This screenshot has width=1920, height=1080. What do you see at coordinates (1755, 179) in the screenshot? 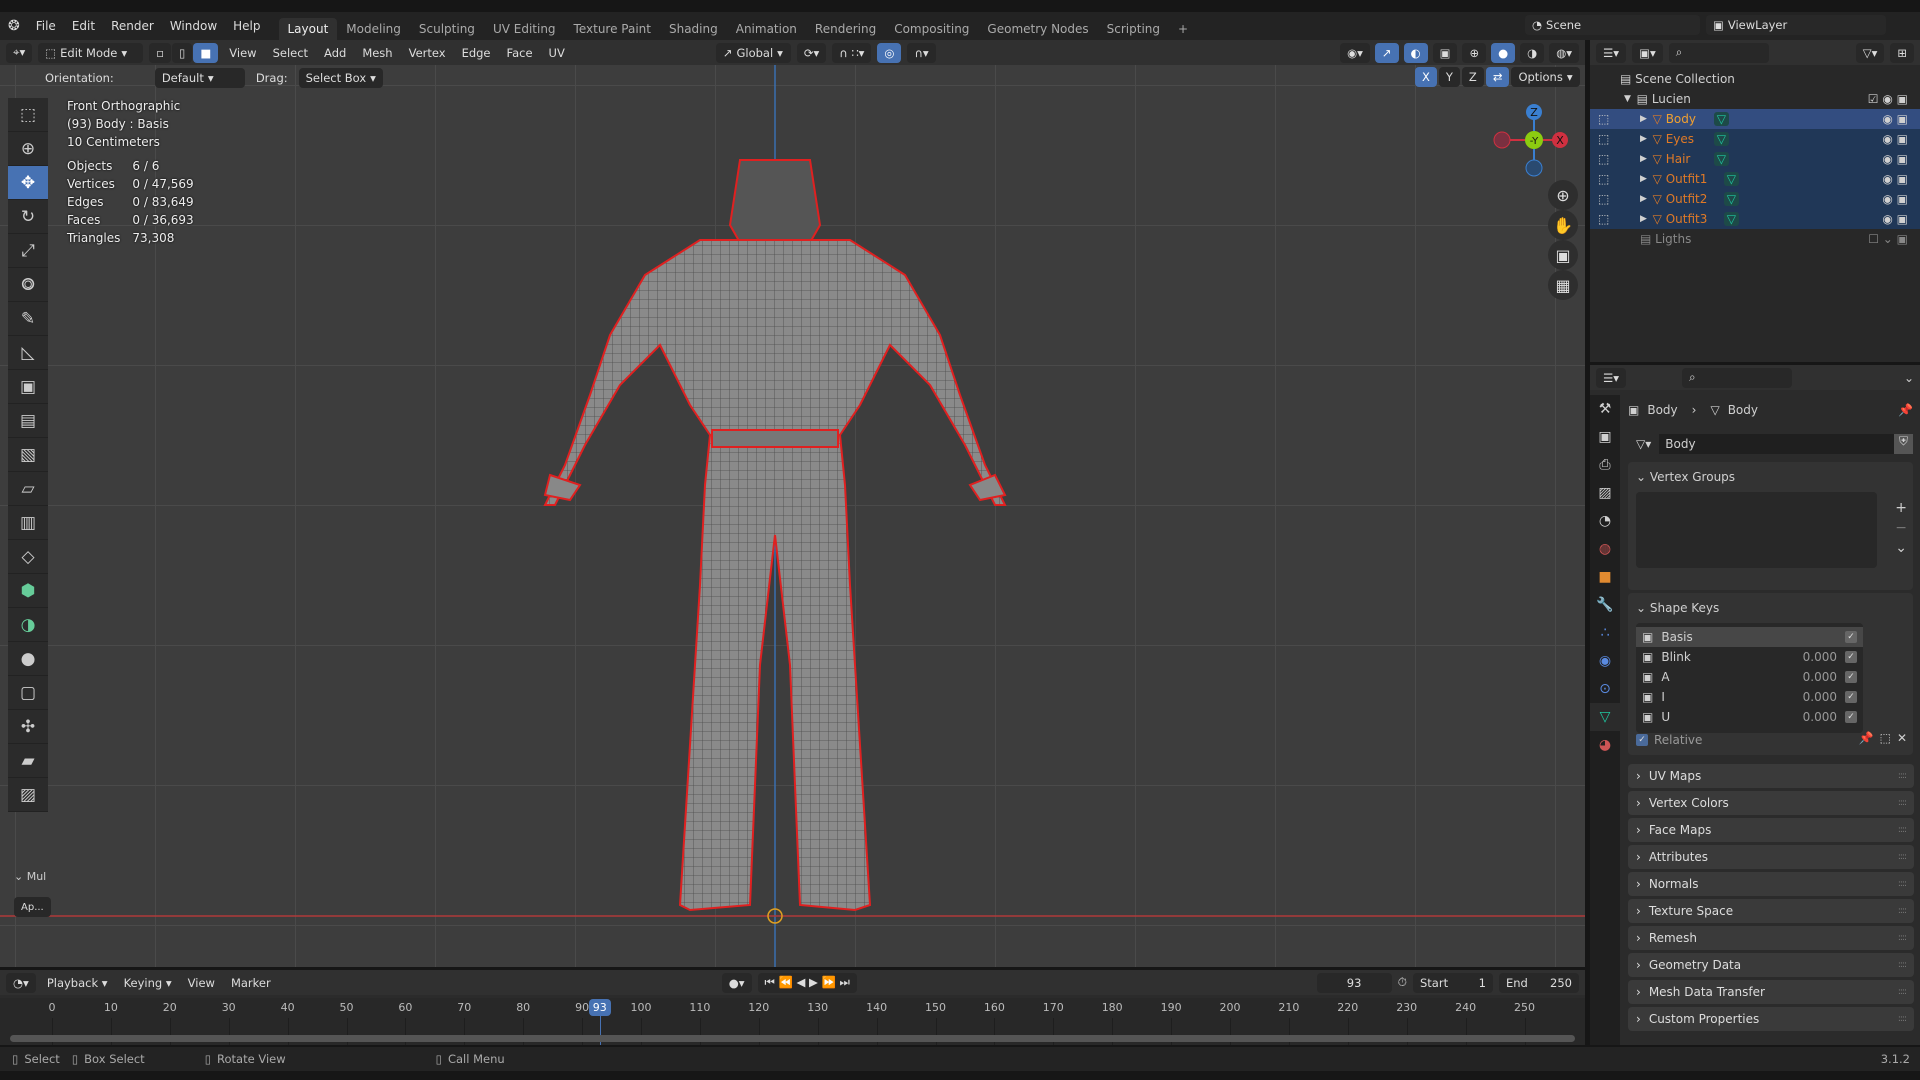
I see `outliner-object-row: ⬚ ▶ ▽ Outfit1 ▽ ◉ ▣` at bounding box center [1755, 179].